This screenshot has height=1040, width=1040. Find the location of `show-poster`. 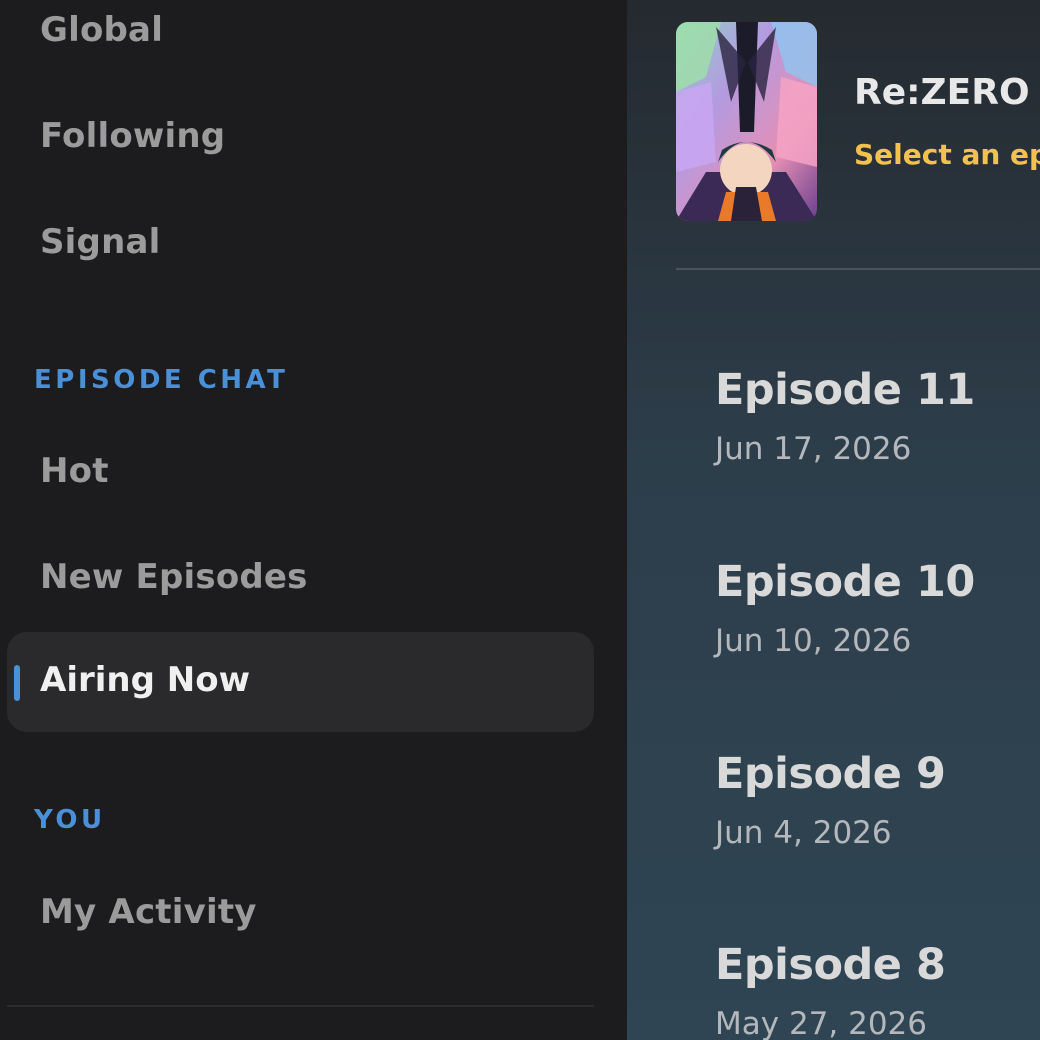

show-poster is located at coordinates (746, 121).